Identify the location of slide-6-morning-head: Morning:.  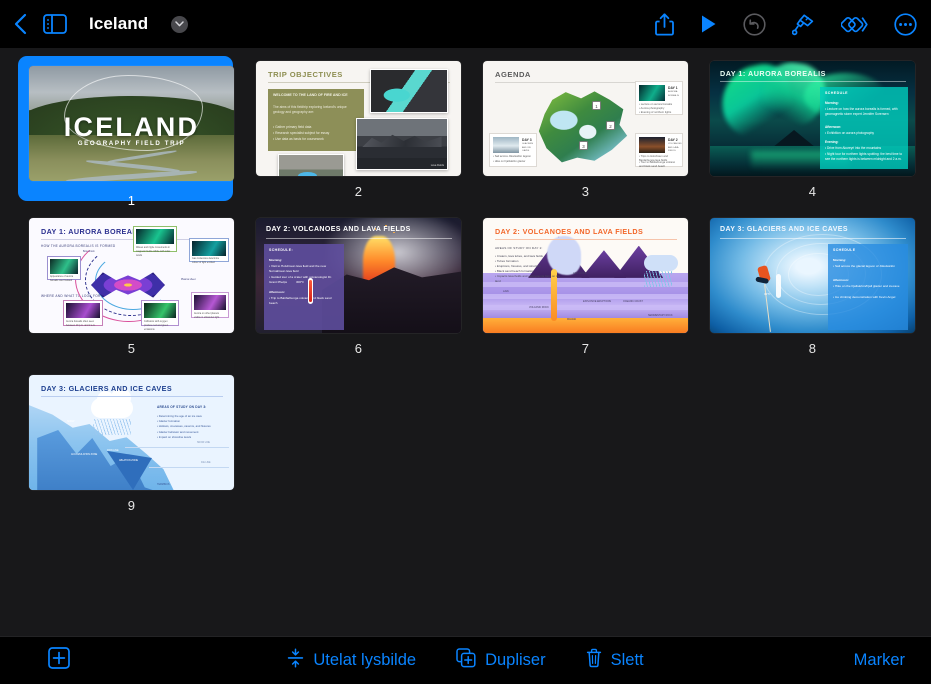
(276, 260).